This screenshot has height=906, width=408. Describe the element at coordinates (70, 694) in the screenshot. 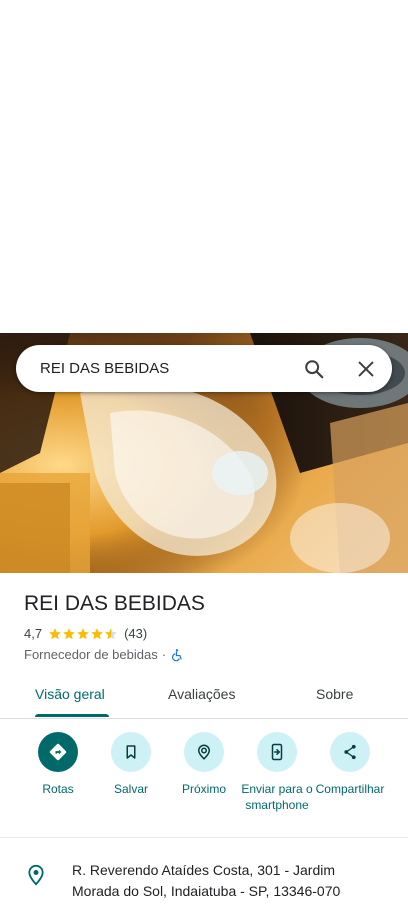

I see `tab-overview: Visão geral` at that location.